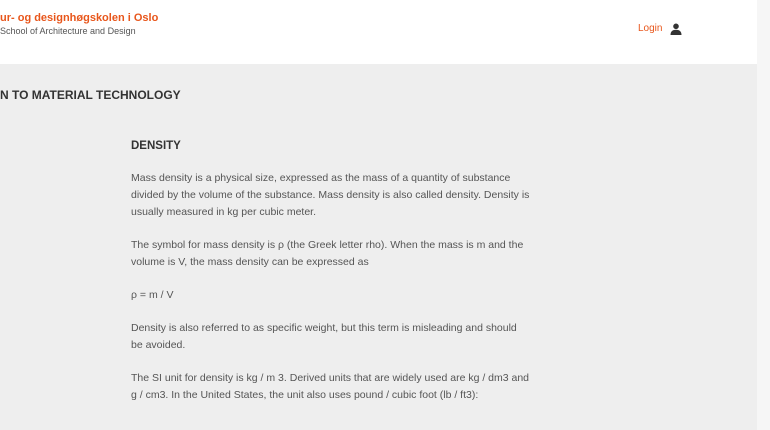 This screenshot has height=430, width=770. What do you see at coordinates (68, 31) in the screenshot?
I see `brand-subtitle: School of Architecture and Design` at bounding box center [68, 31].